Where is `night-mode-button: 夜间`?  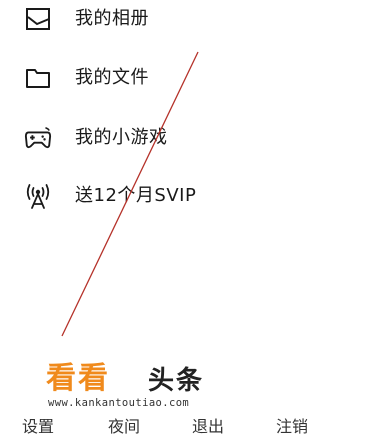
night-mode-button: 夜间 is located at coordinates (124, 426).